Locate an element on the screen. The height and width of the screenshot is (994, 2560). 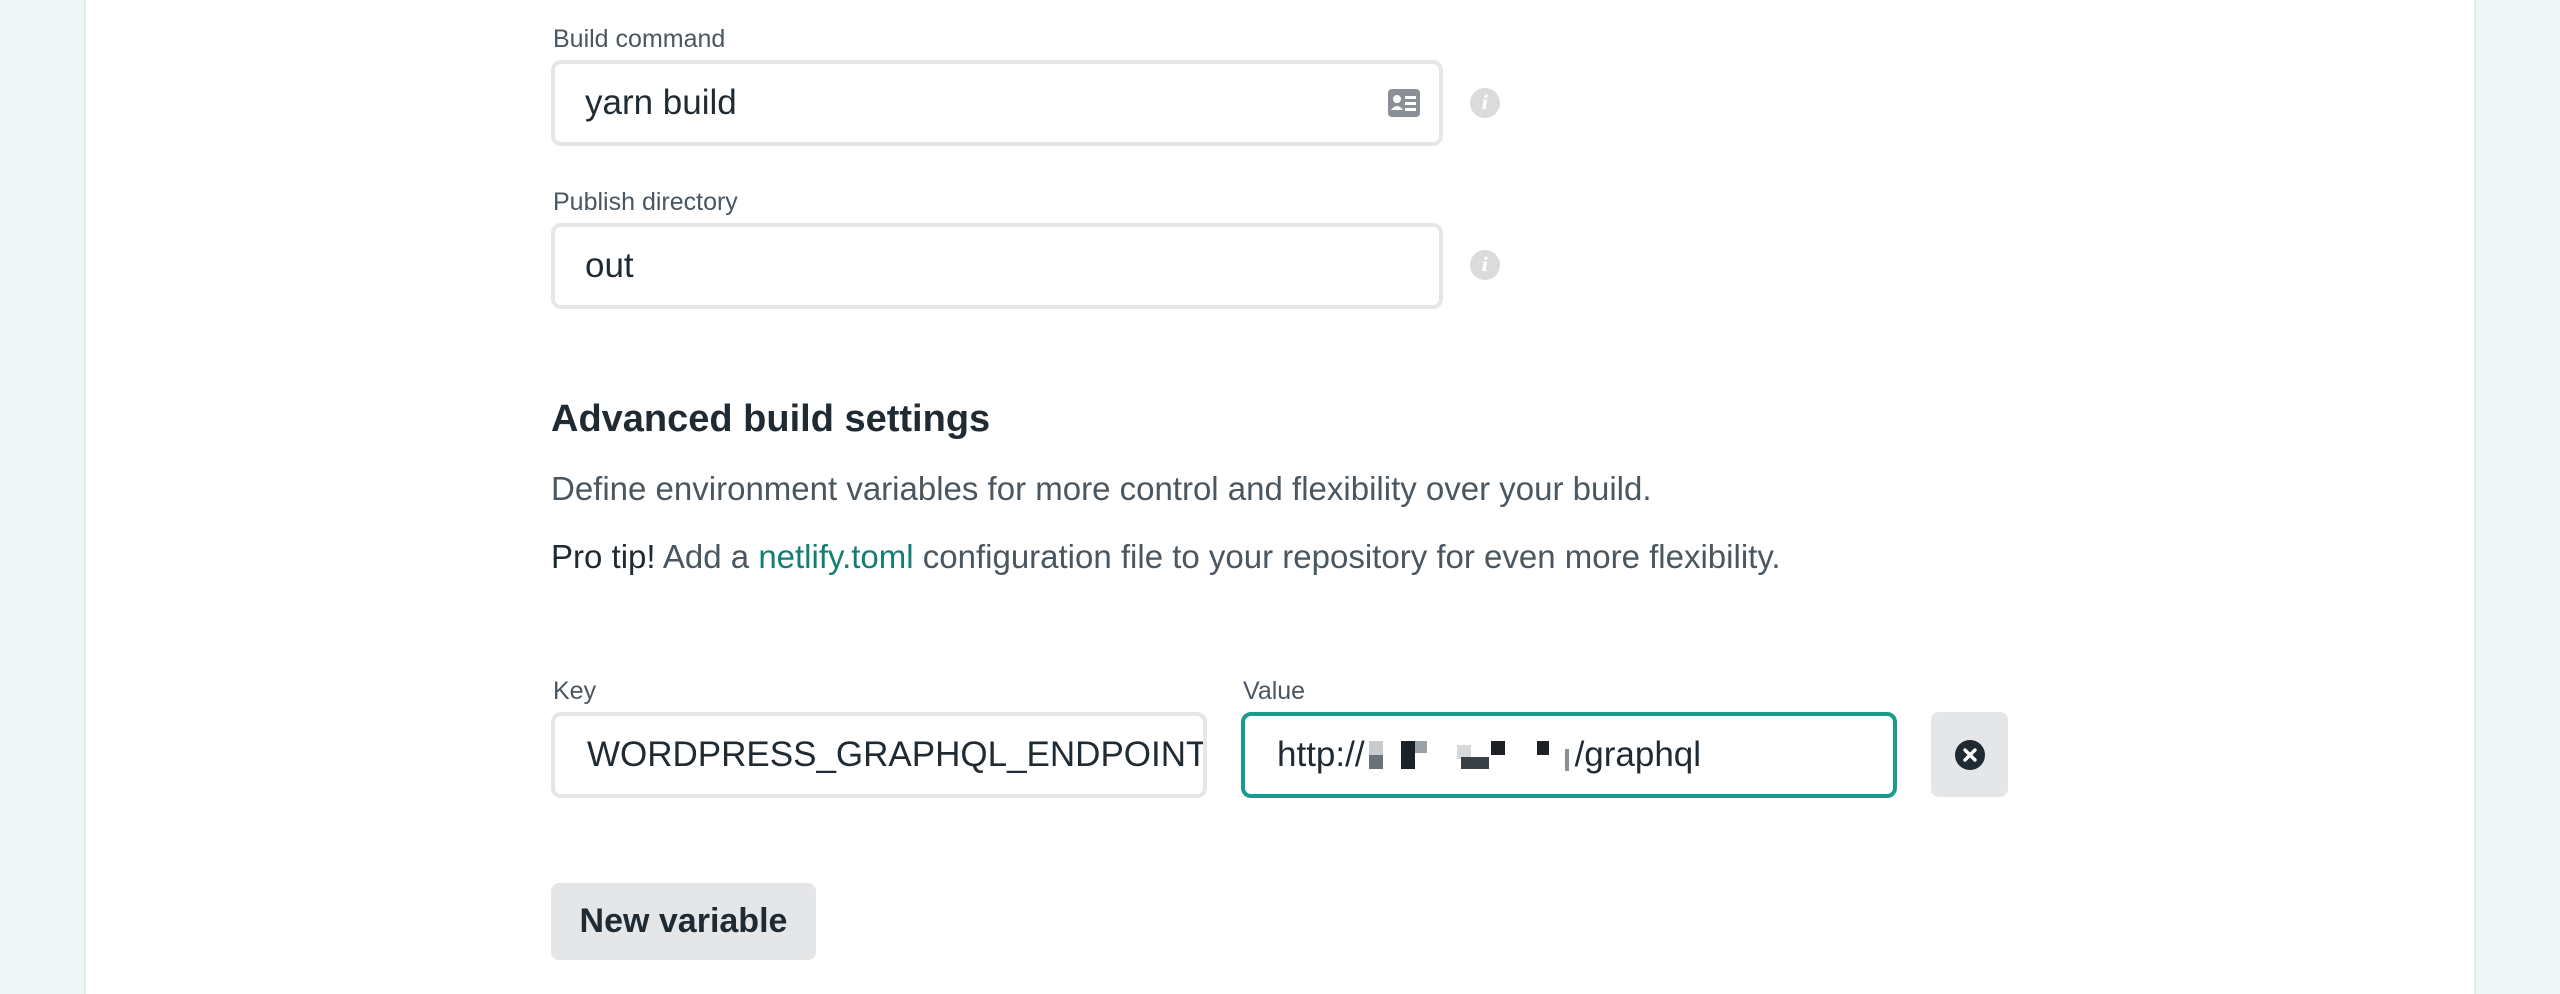
advanced-build-settings-title: Advanced build settings is located at coordinates (771, 419).